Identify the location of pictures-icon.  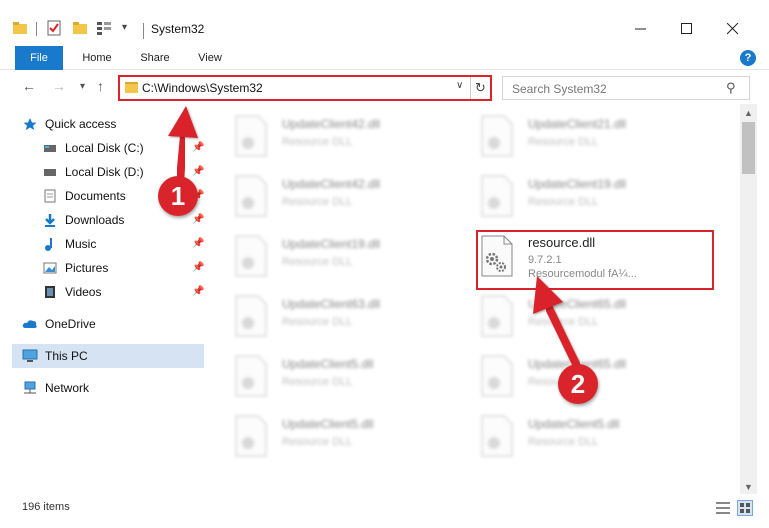
(50, 268).